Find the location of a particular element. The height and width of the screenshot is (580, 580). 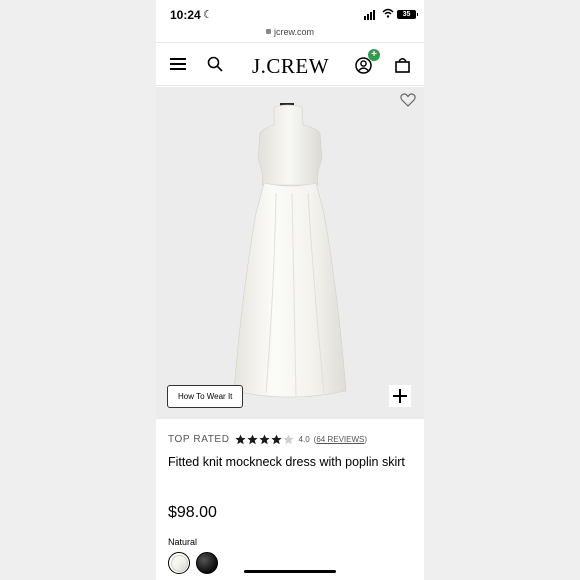

color-name: Natural is located at coordinates (183, 542).